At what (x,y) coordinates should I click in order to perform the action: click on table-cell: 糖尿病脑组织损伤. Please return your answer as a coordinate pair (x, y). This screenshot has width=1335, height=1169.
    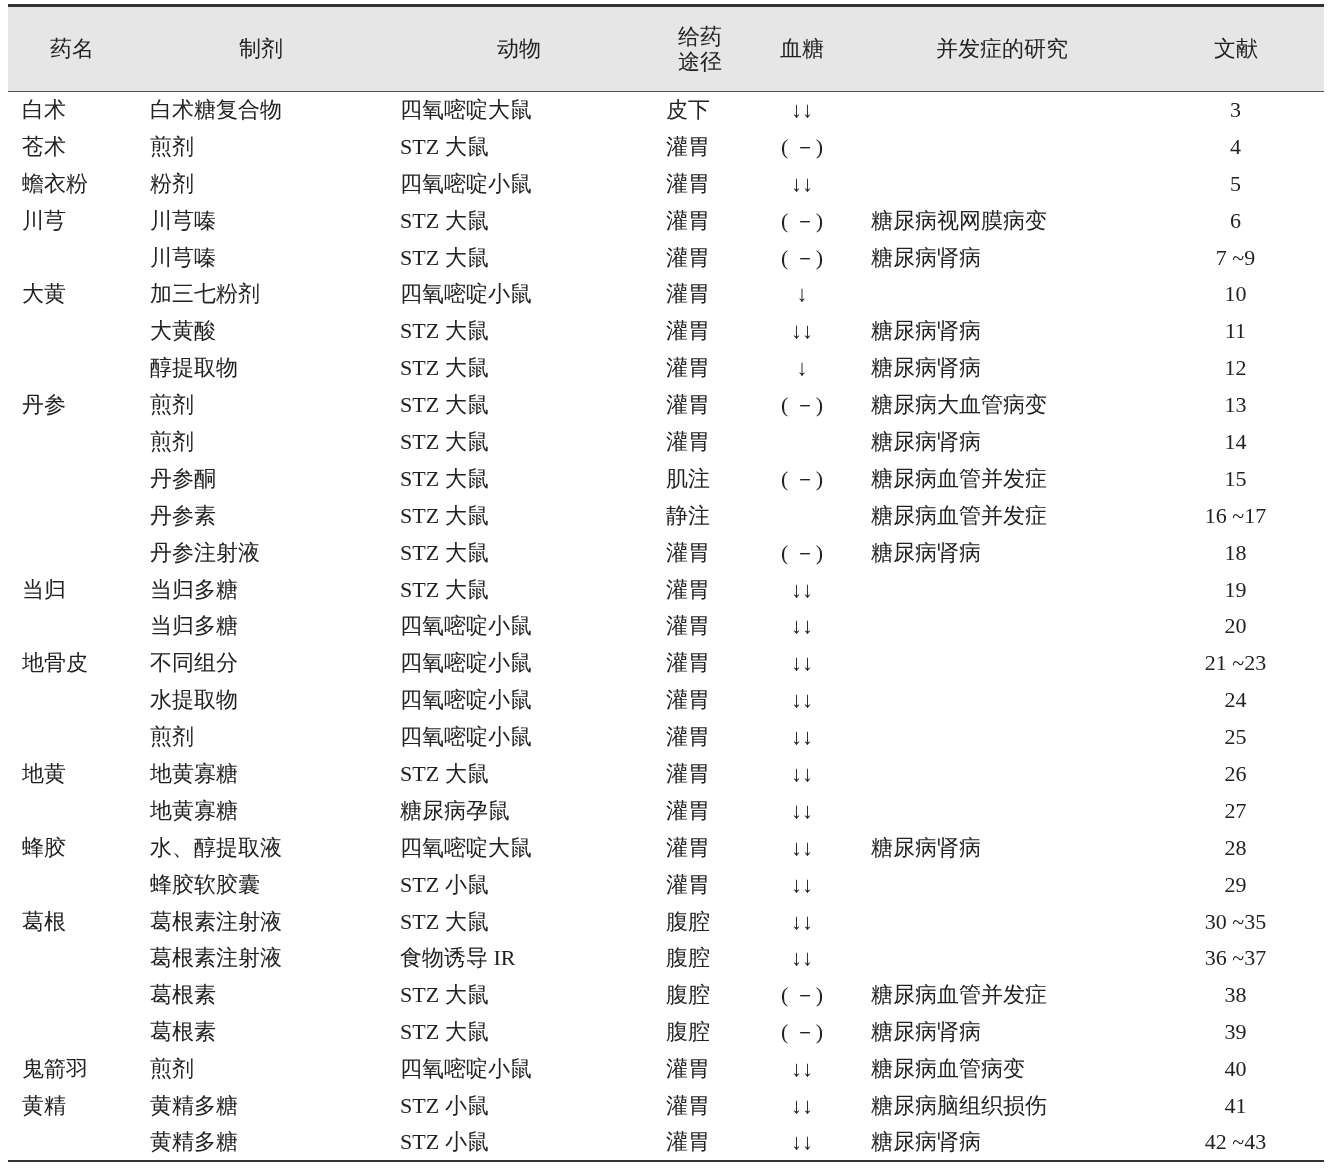
    Looking at the image, I should click on (959, 1105).